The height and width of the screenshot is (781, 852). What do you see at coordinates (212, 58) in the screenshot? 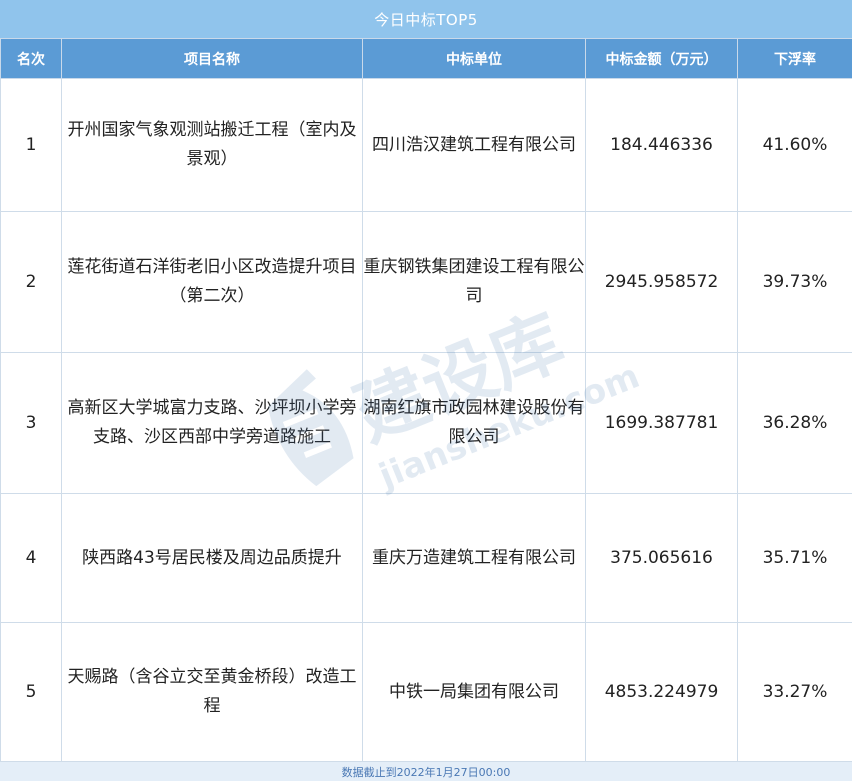
I see `header-project: 项目名称` at bounding box center [212, 58].